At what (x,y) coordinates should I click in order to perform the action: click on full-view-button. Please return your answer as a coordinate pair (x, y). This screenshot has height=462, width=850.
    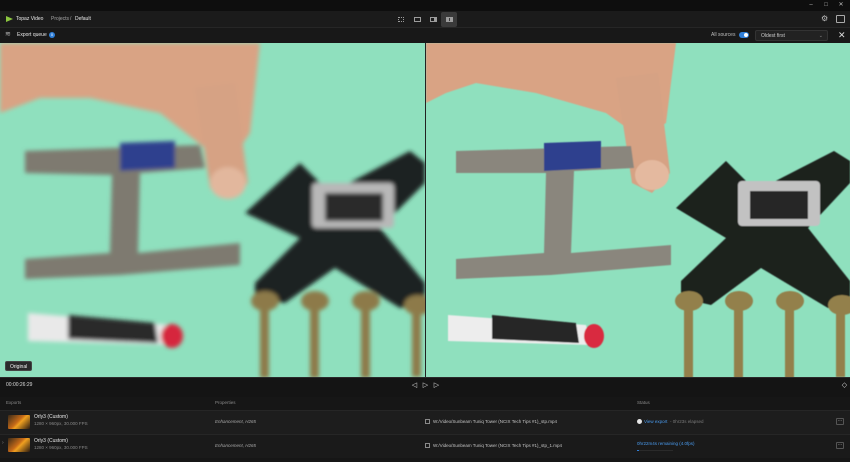
    Looking at the image, I should click on (417, 19).